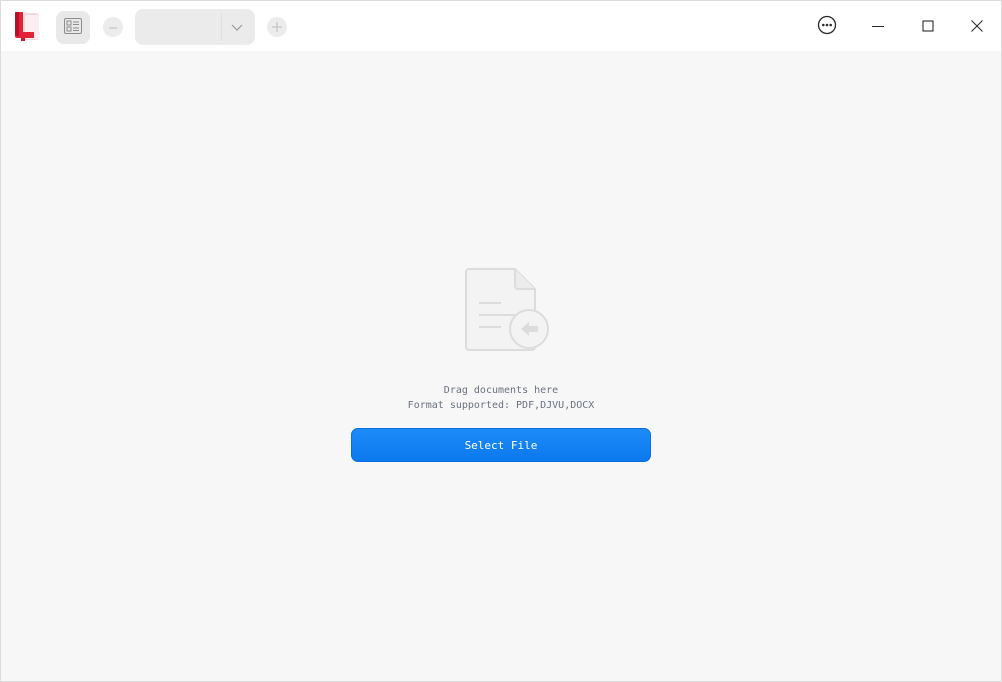 This screenshot has height=682, width=1002. I want to click on app-logo-icon, so click(27, 26).